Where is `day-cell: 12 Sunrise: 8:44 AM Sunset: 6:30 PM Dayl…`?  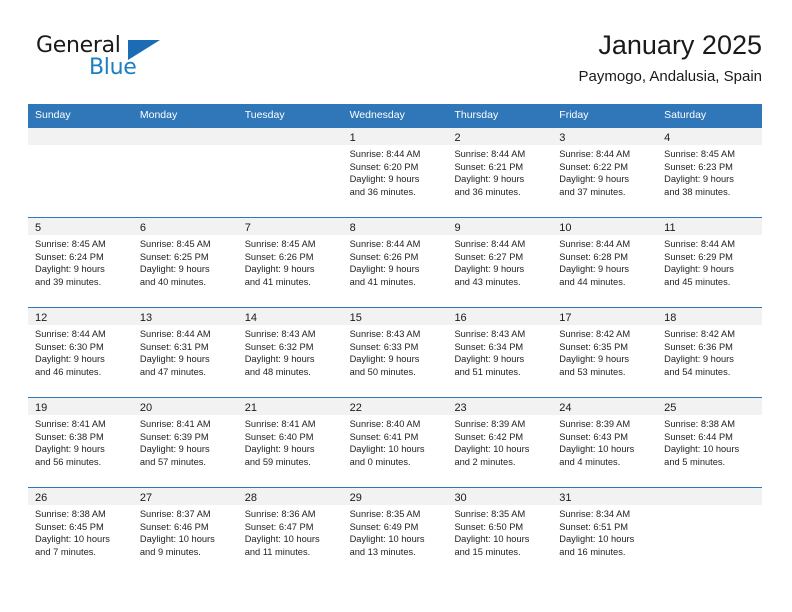 day-cell: 12 Sunrise: 8:44 AM Sunset: 6:30 PM Dayl… is located at coordinates (80, 352).